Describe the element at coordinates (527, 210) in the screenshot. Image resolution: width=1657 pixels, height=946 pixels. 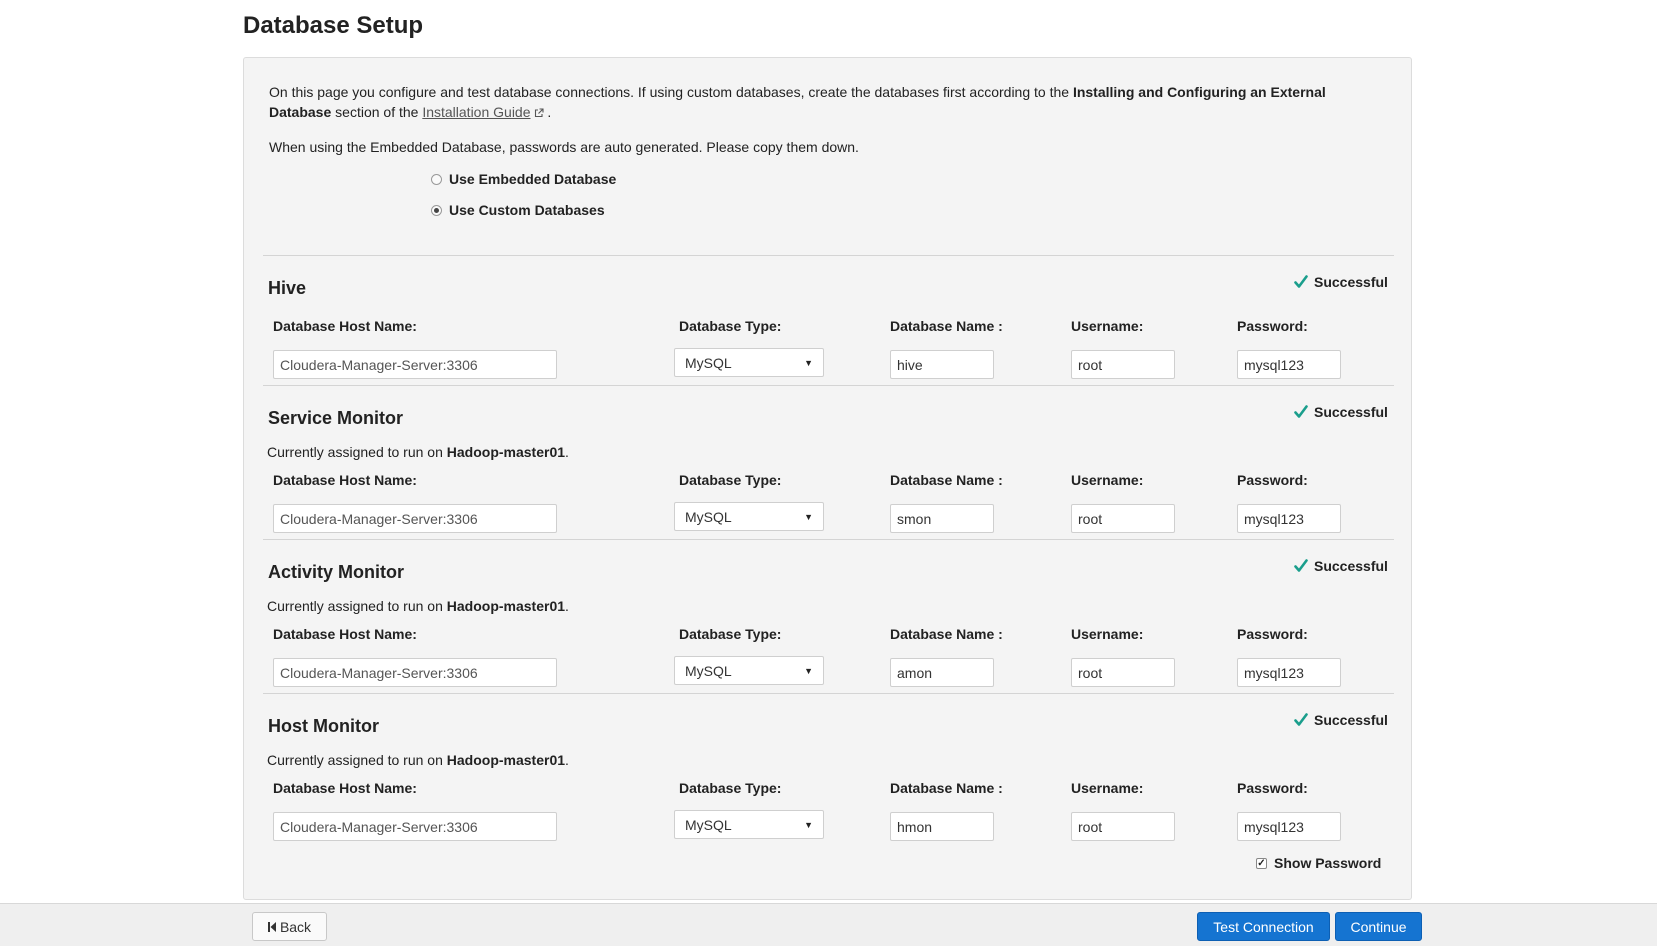
I see `radio-label: Use Custom Databases` at that location.